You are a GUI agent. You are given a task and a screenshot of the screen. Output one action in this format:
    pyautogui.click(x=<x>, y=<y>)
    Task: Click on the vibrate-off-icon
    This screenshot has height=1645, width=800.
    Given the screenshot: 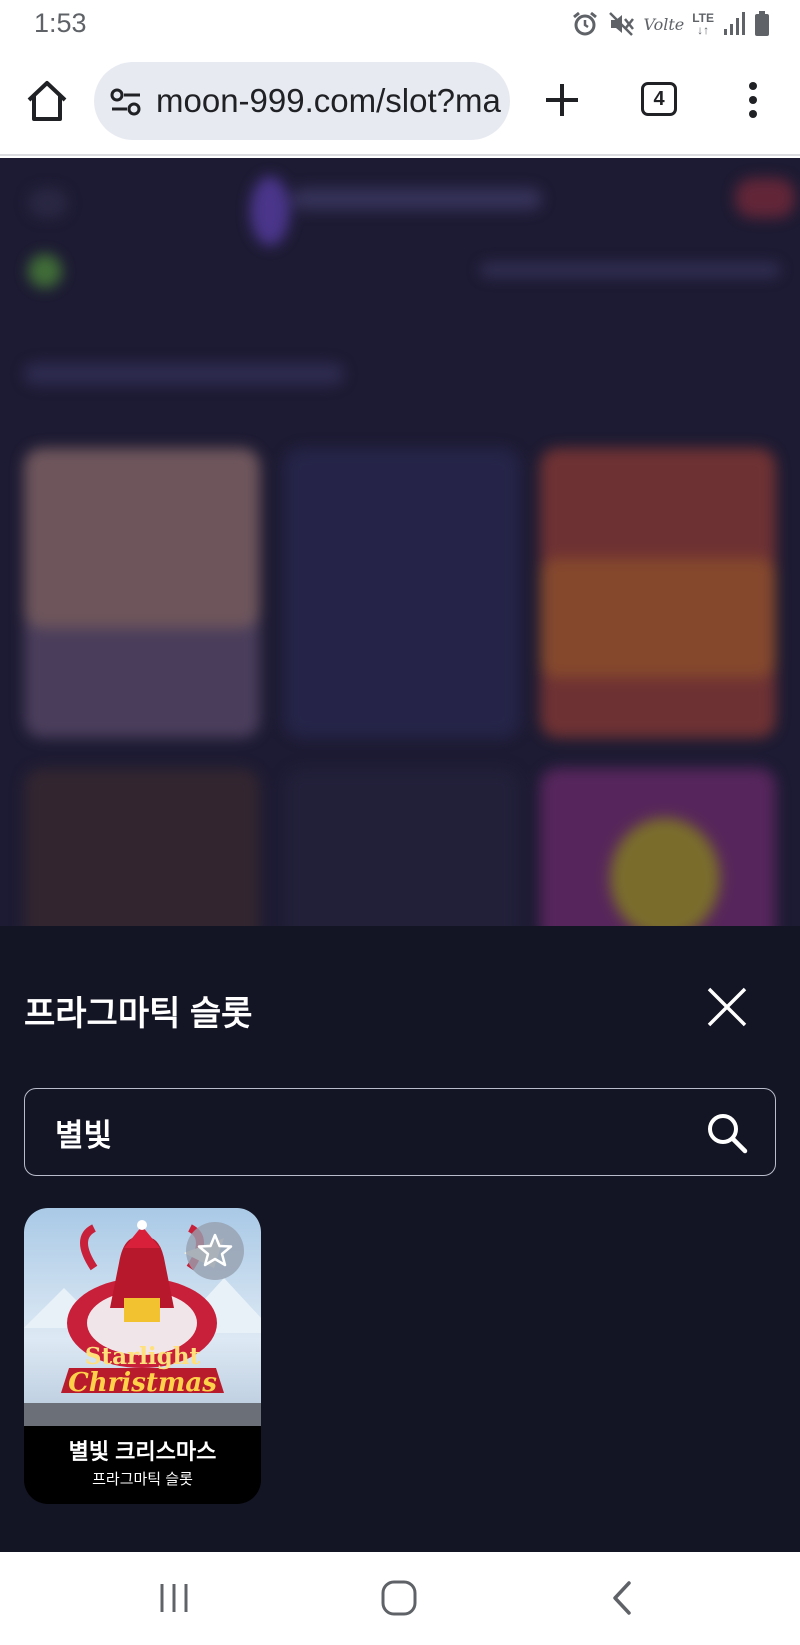 What is the action you would take?
    pyautogui.click(x=622, y=24)
    